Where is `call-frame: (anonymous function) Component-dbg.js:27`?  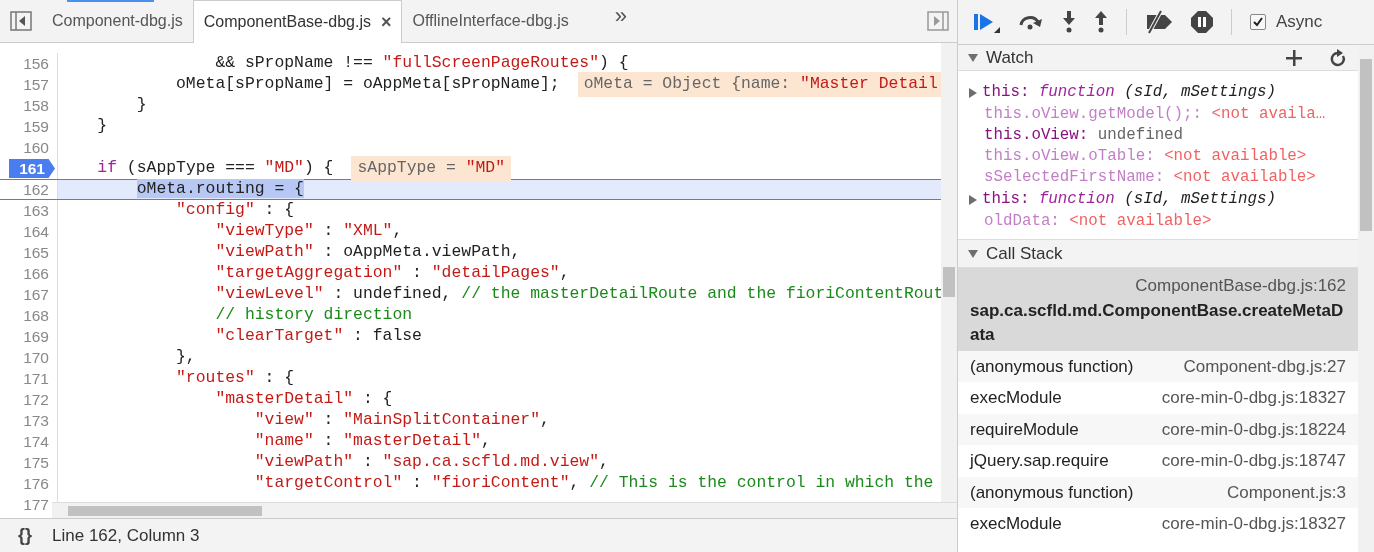
call-frame: (anonymous function) Component-dbg.js:27 is located at coordinates (1158, 366).